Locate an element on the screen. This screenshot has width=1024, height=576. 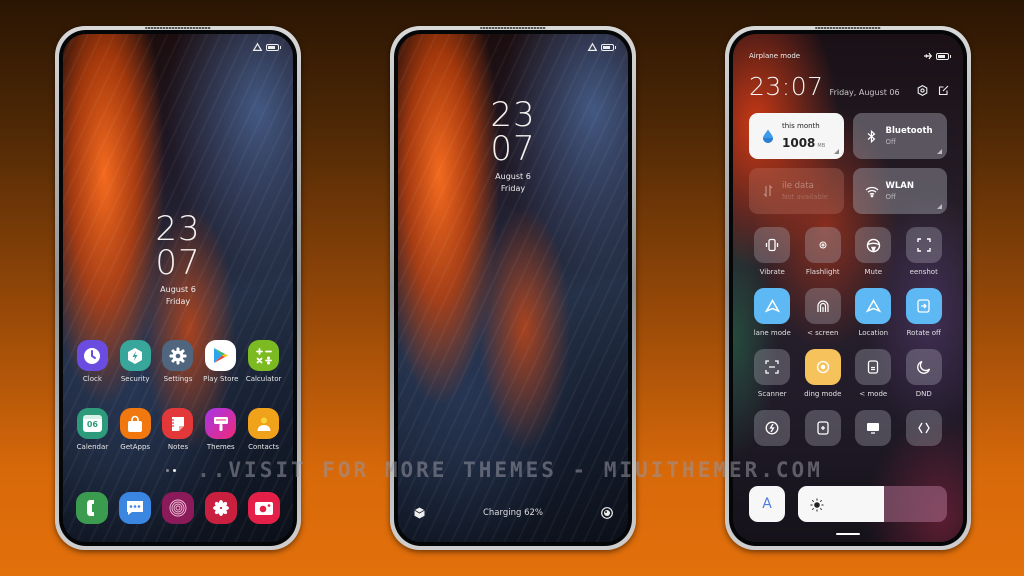
watermark-text: ..VISIT FOR MORE THEMES - MIUITHEMER.COM is located at coordinates (510, 470).